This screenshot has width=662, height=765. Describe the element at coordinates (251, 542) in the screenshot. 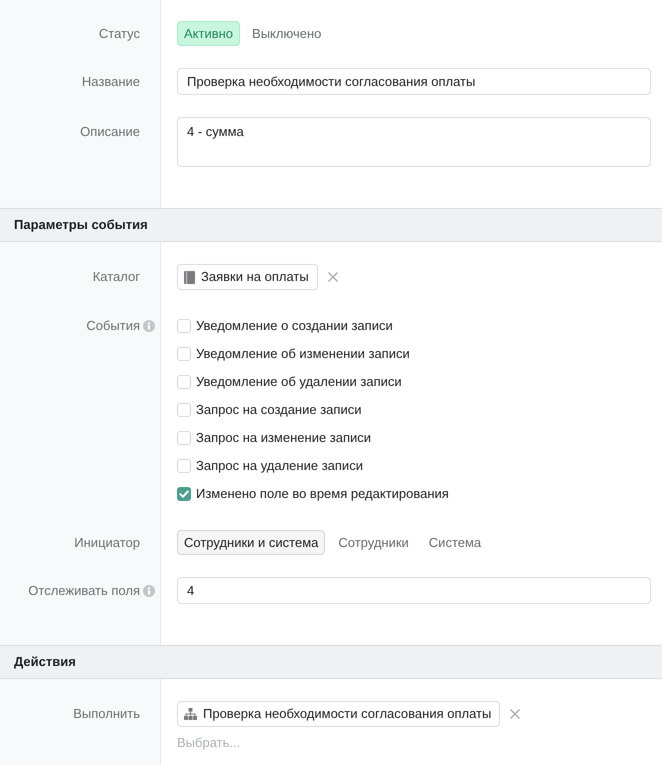

I see `segment-option: Сотрудники и система` at that location.